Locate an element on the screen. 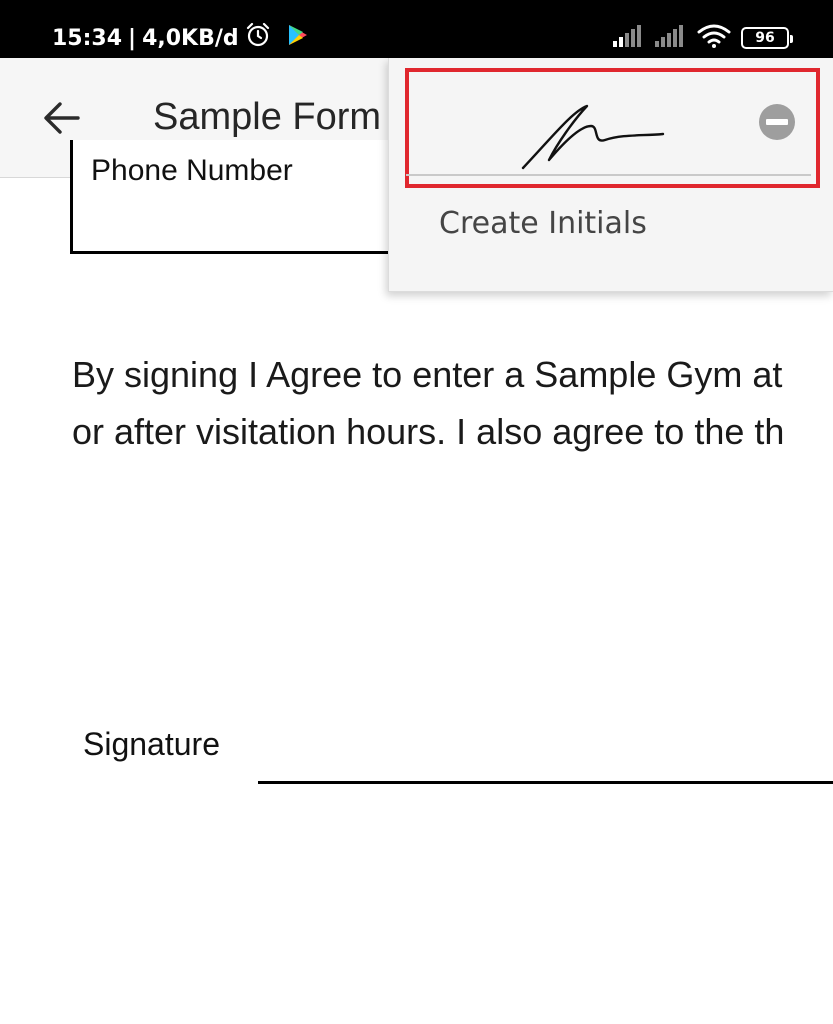  signal-empty-icon is located at coordinates (671, 38).